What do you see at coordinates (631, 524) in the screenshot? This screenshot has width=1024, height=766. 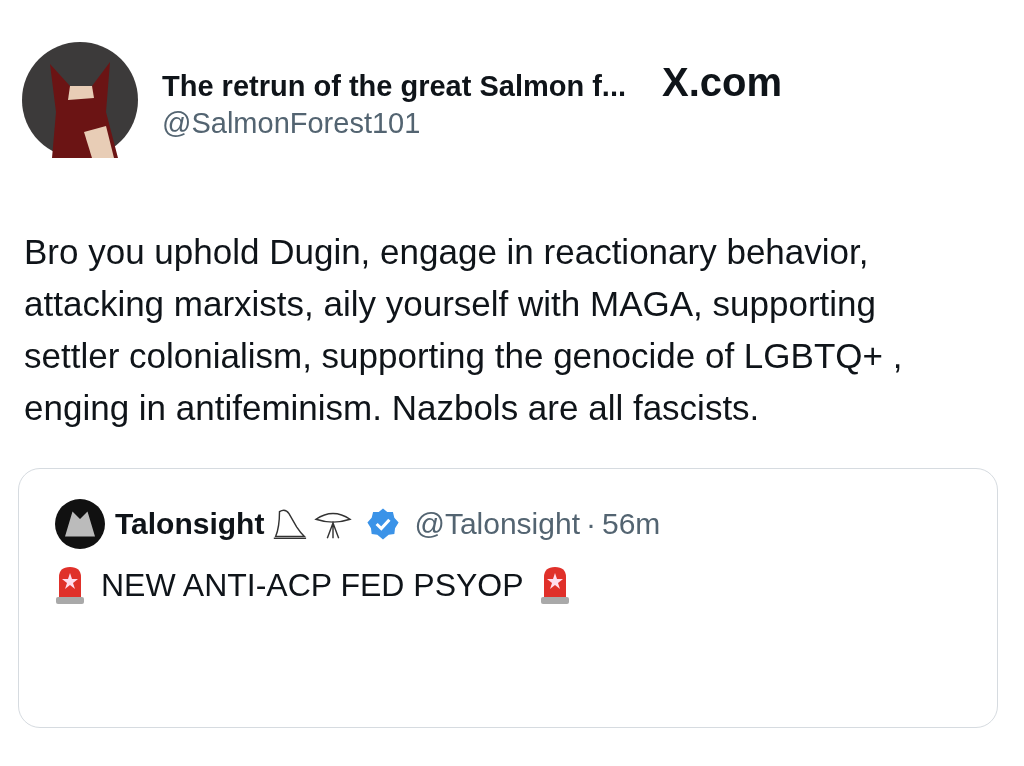 I see `post-time: 56m` at bounding box center [631, 524].